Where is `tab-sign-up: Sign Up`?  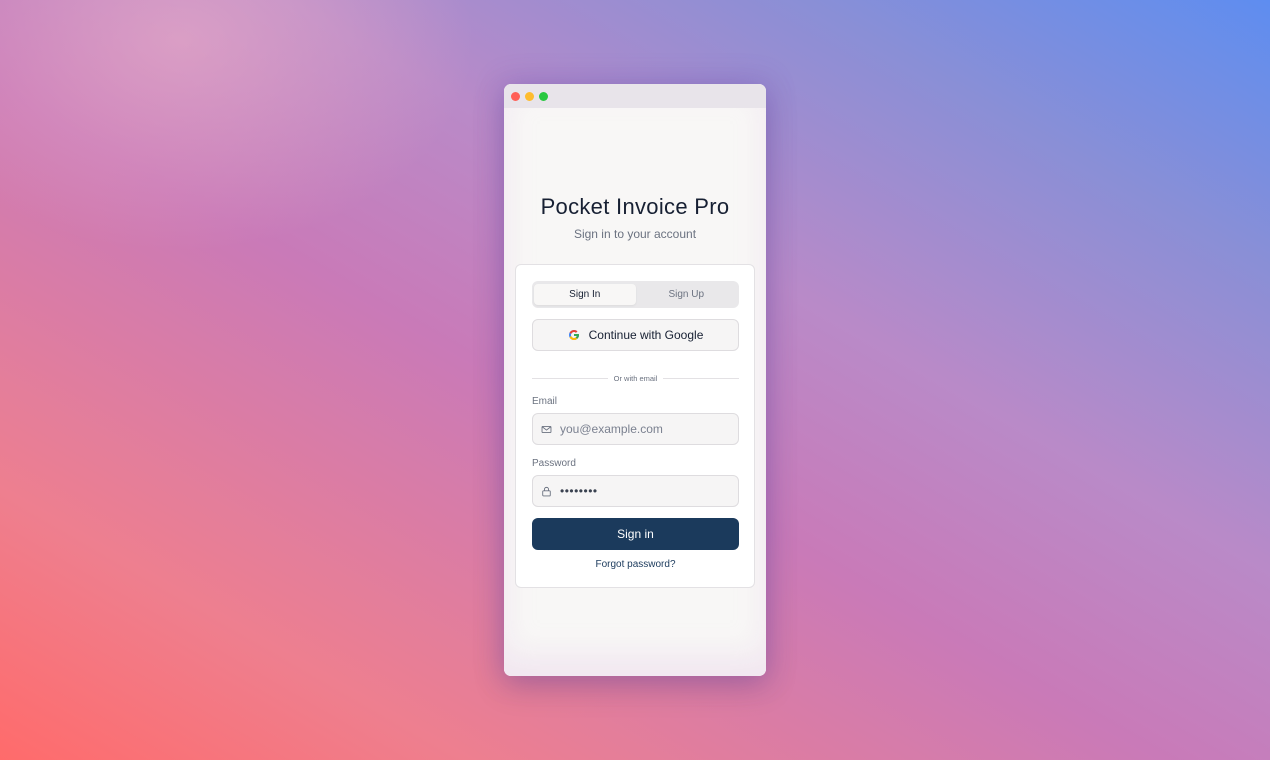
tab-sign-up: Sign Up is located at coordinates (687, 294).